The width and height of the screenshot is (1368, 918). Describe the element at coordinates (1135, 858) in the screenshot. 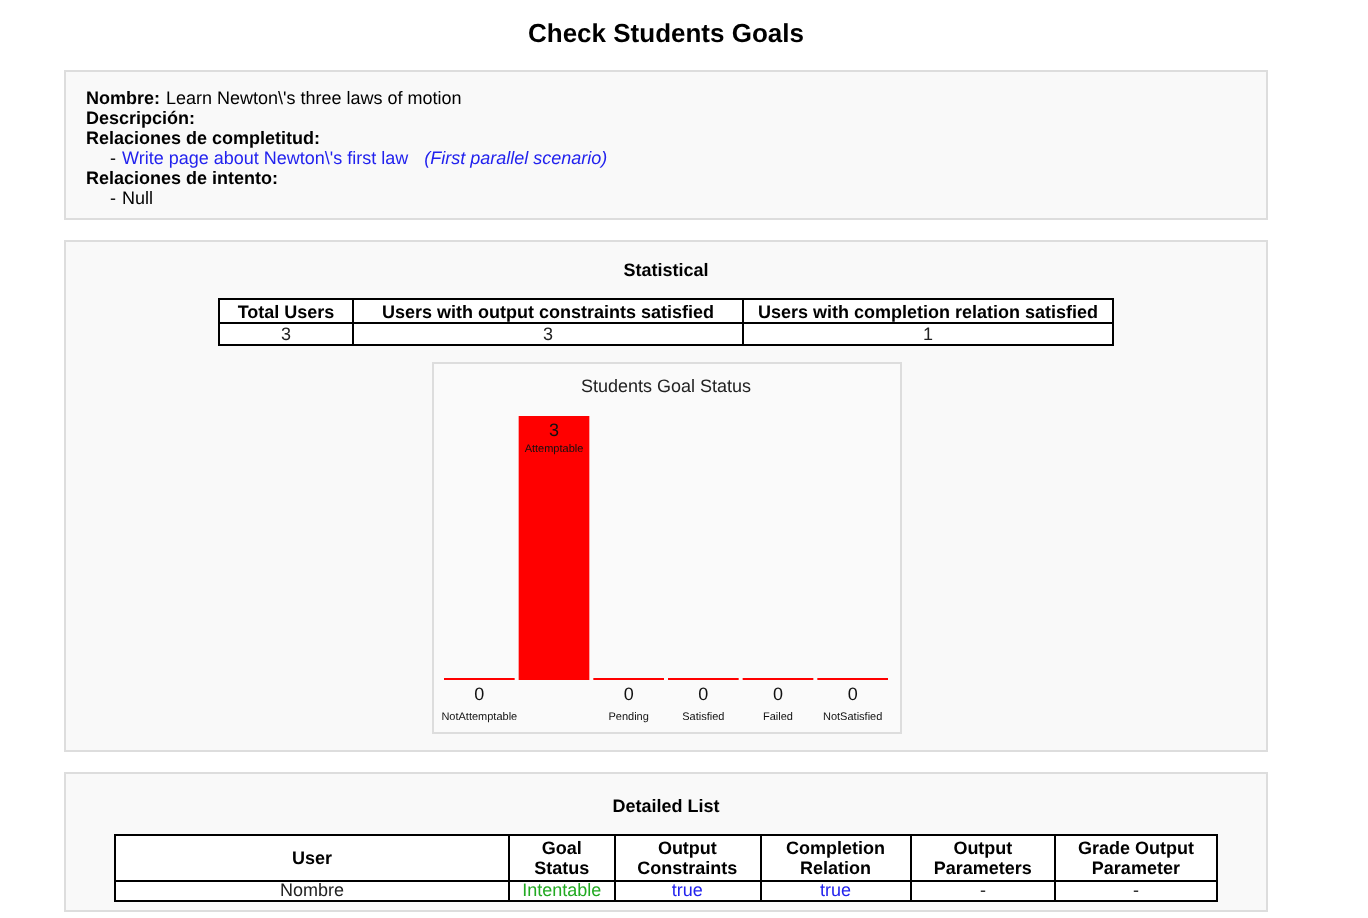

I see `column-header: Grade Output Parameter` at that location.